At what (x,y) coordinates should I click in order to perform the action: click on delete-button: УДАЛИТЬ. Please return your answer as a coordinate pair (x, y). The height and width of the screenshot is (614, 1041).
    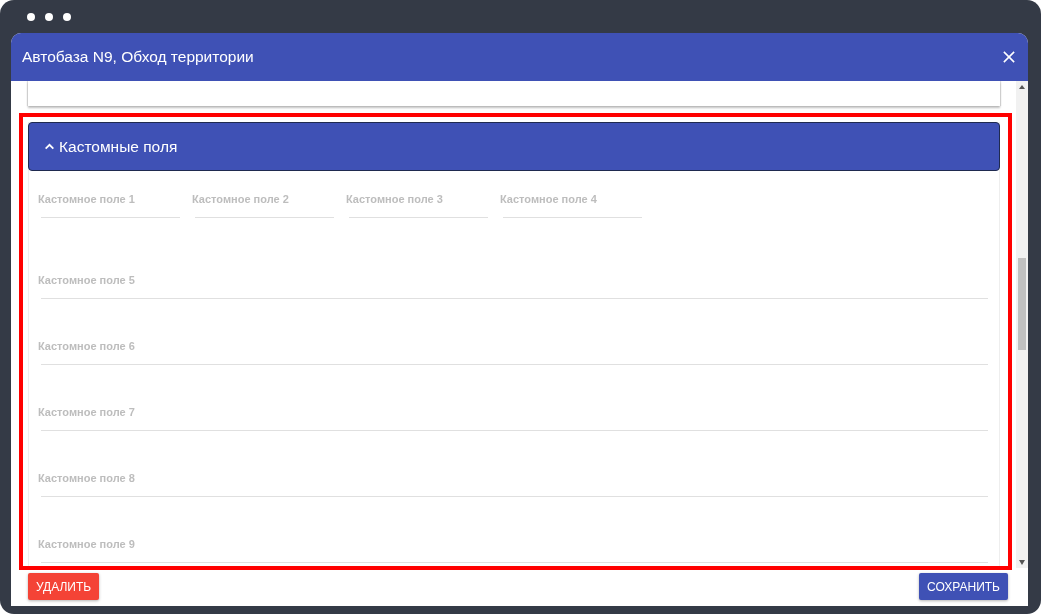
    Looking at the image, I should click on (64, 586).